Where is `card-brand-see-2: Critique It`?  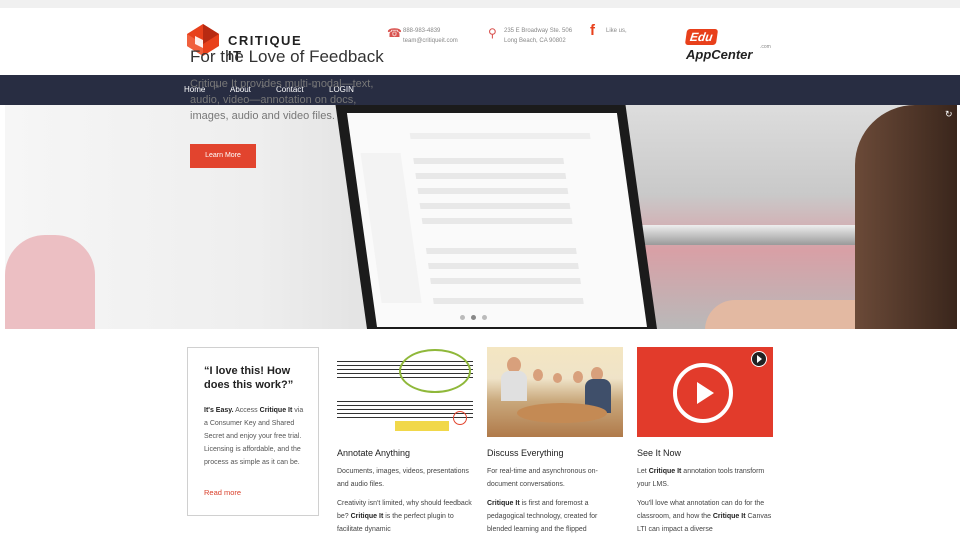
card-brand-see-2: Critique It is located at coordinates (729, 516).